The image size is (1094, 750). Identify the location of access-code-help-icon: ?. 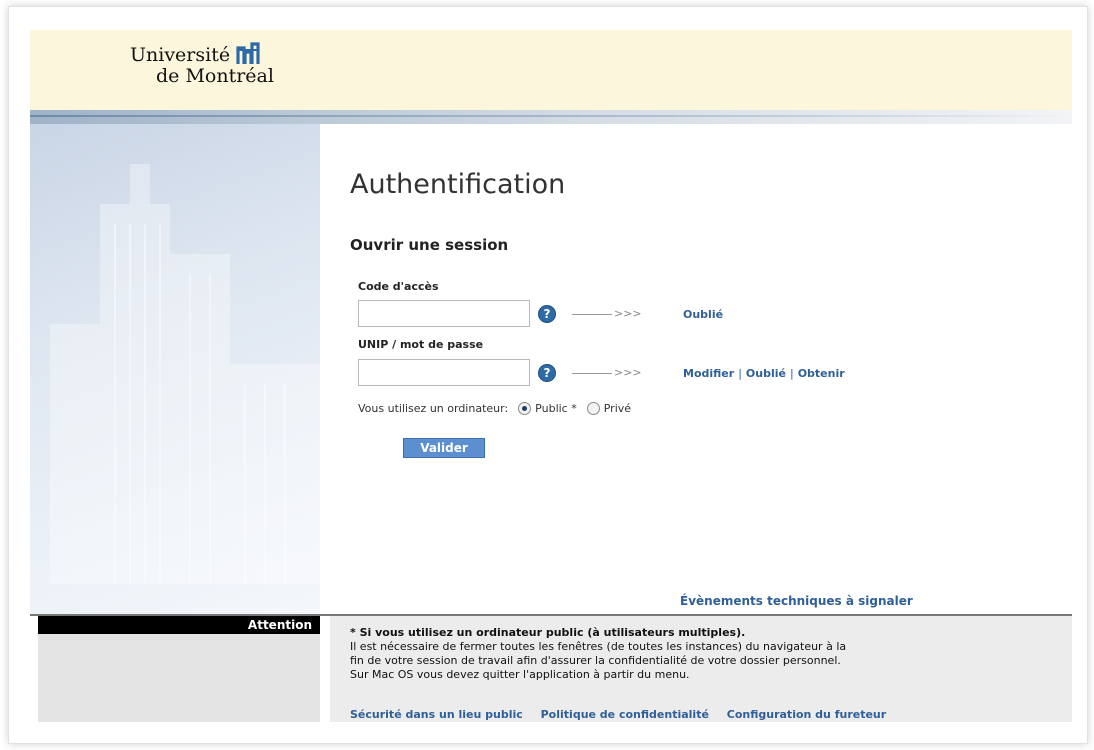
(547, 314).